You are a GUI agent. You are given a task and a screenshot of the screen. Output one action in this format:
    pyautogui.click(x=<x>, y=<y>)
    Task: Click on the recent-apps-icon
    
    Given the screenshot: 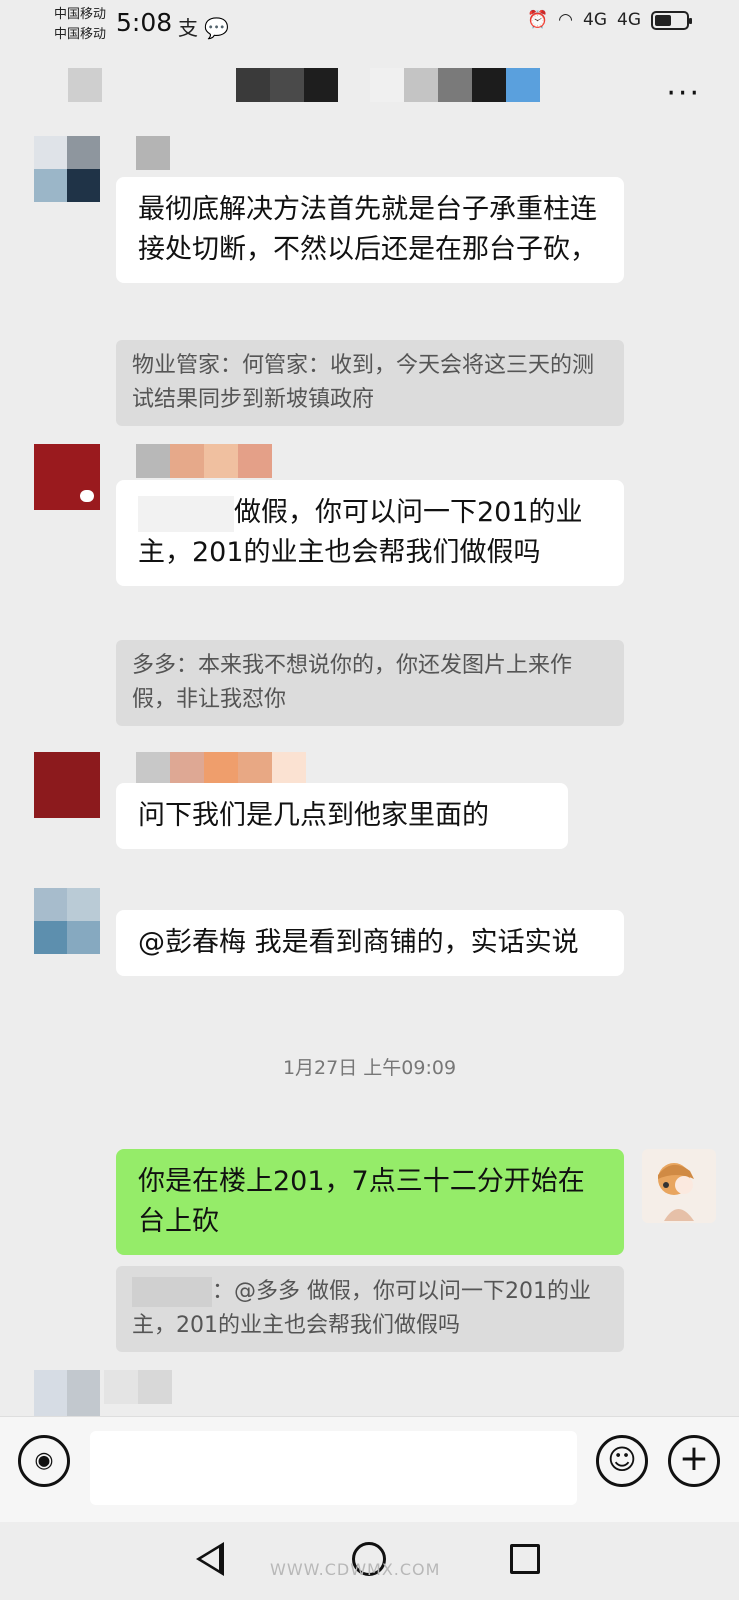 What is the action you would take?
    pyautogui.click(x=525, y=1559)
    